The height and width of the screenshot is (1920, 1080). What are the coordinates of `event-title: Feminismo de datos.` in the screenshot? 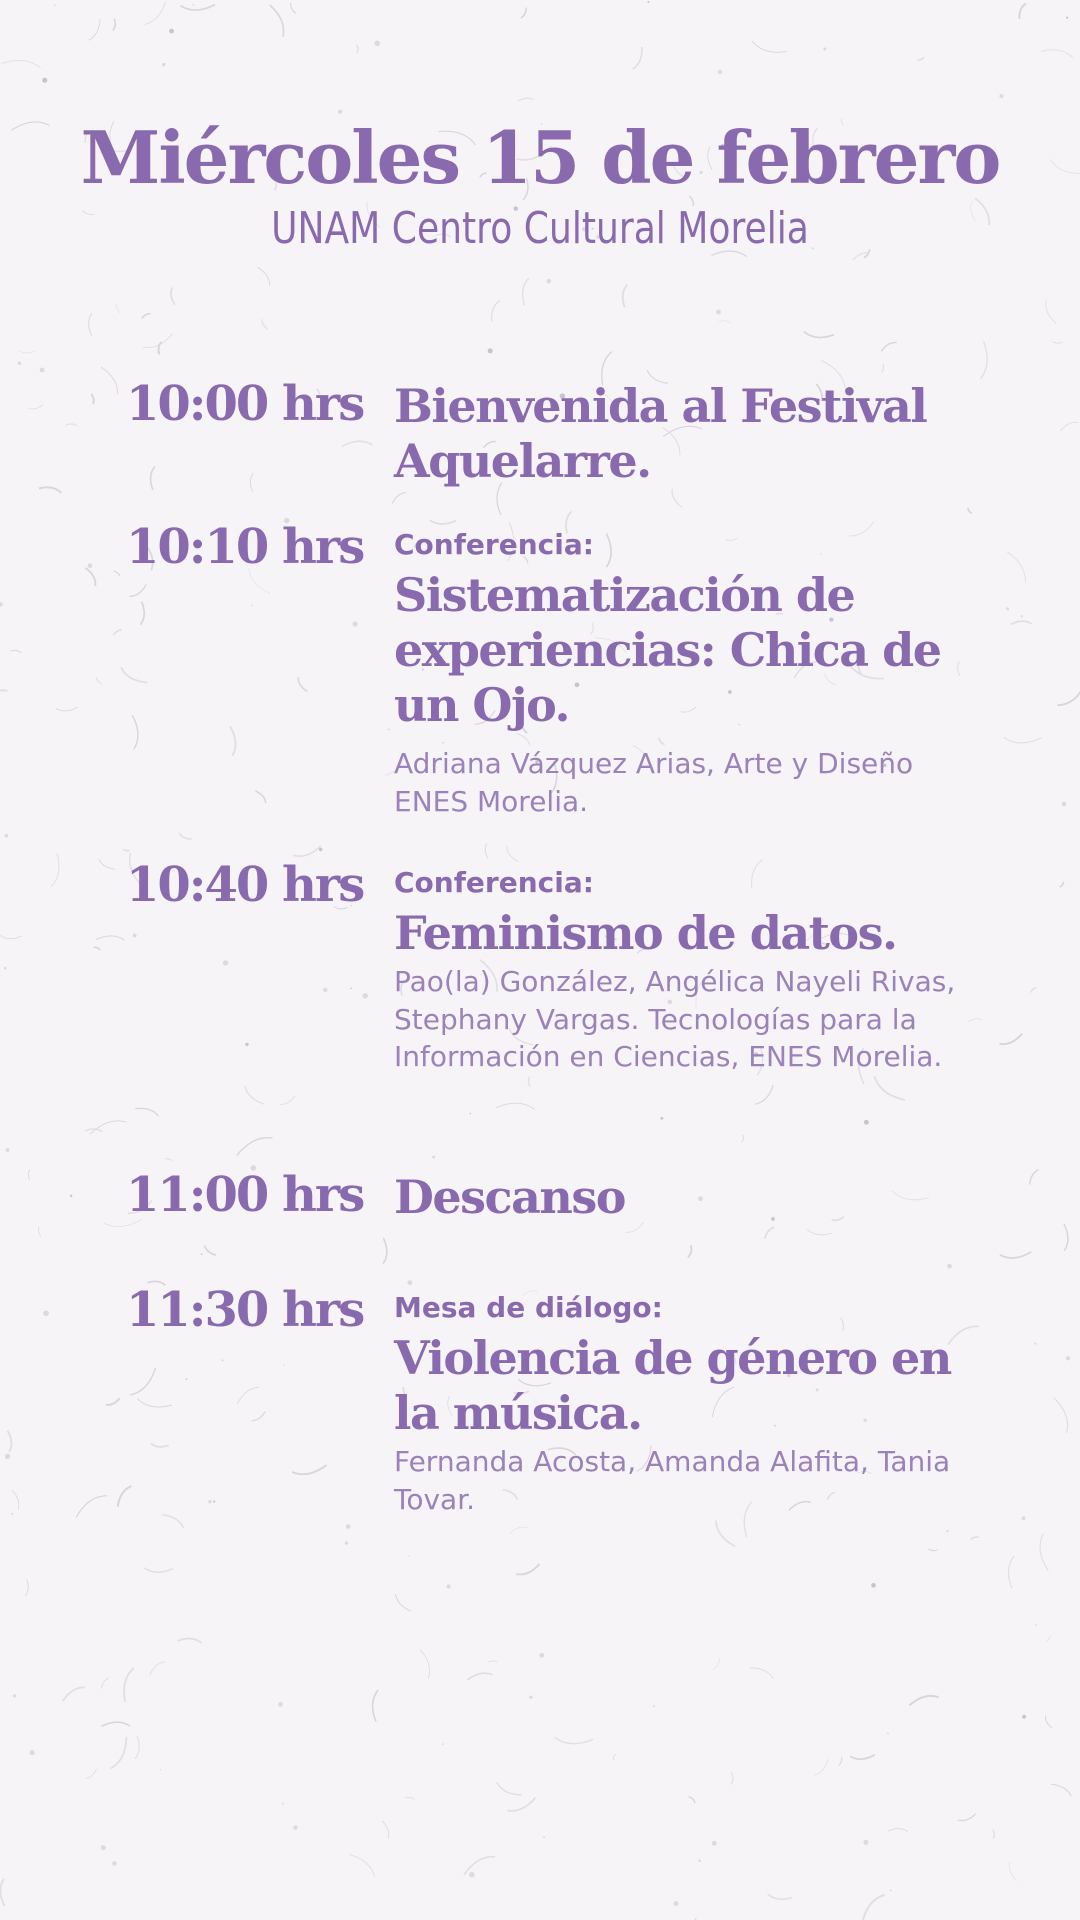 It's located at (646, 932).